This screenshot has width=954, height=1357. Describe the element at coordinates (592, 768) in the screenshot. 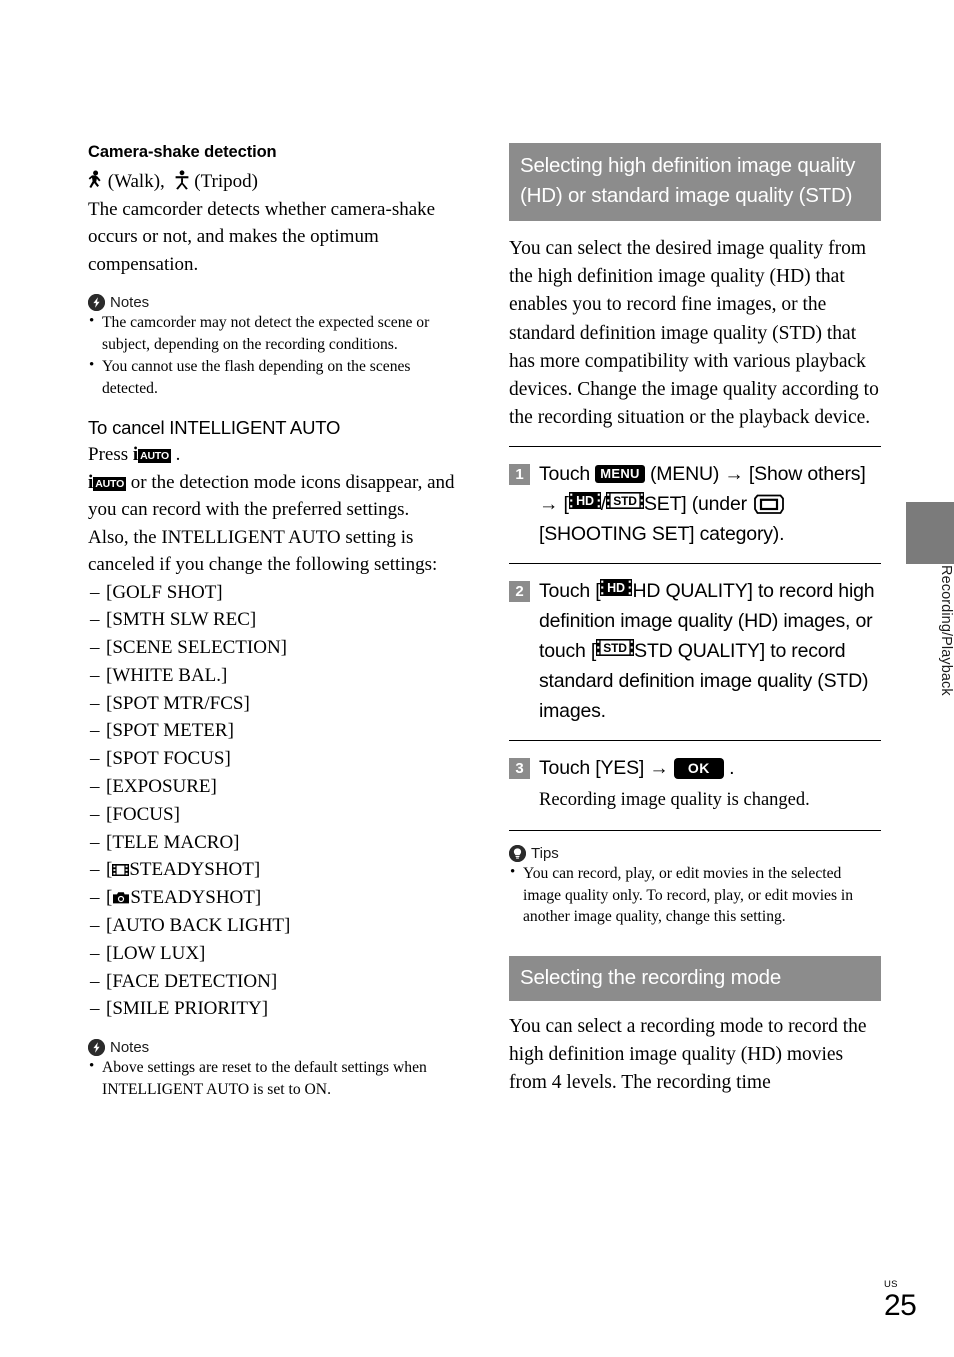

I see `step-text: Touch [YES]` at that location.